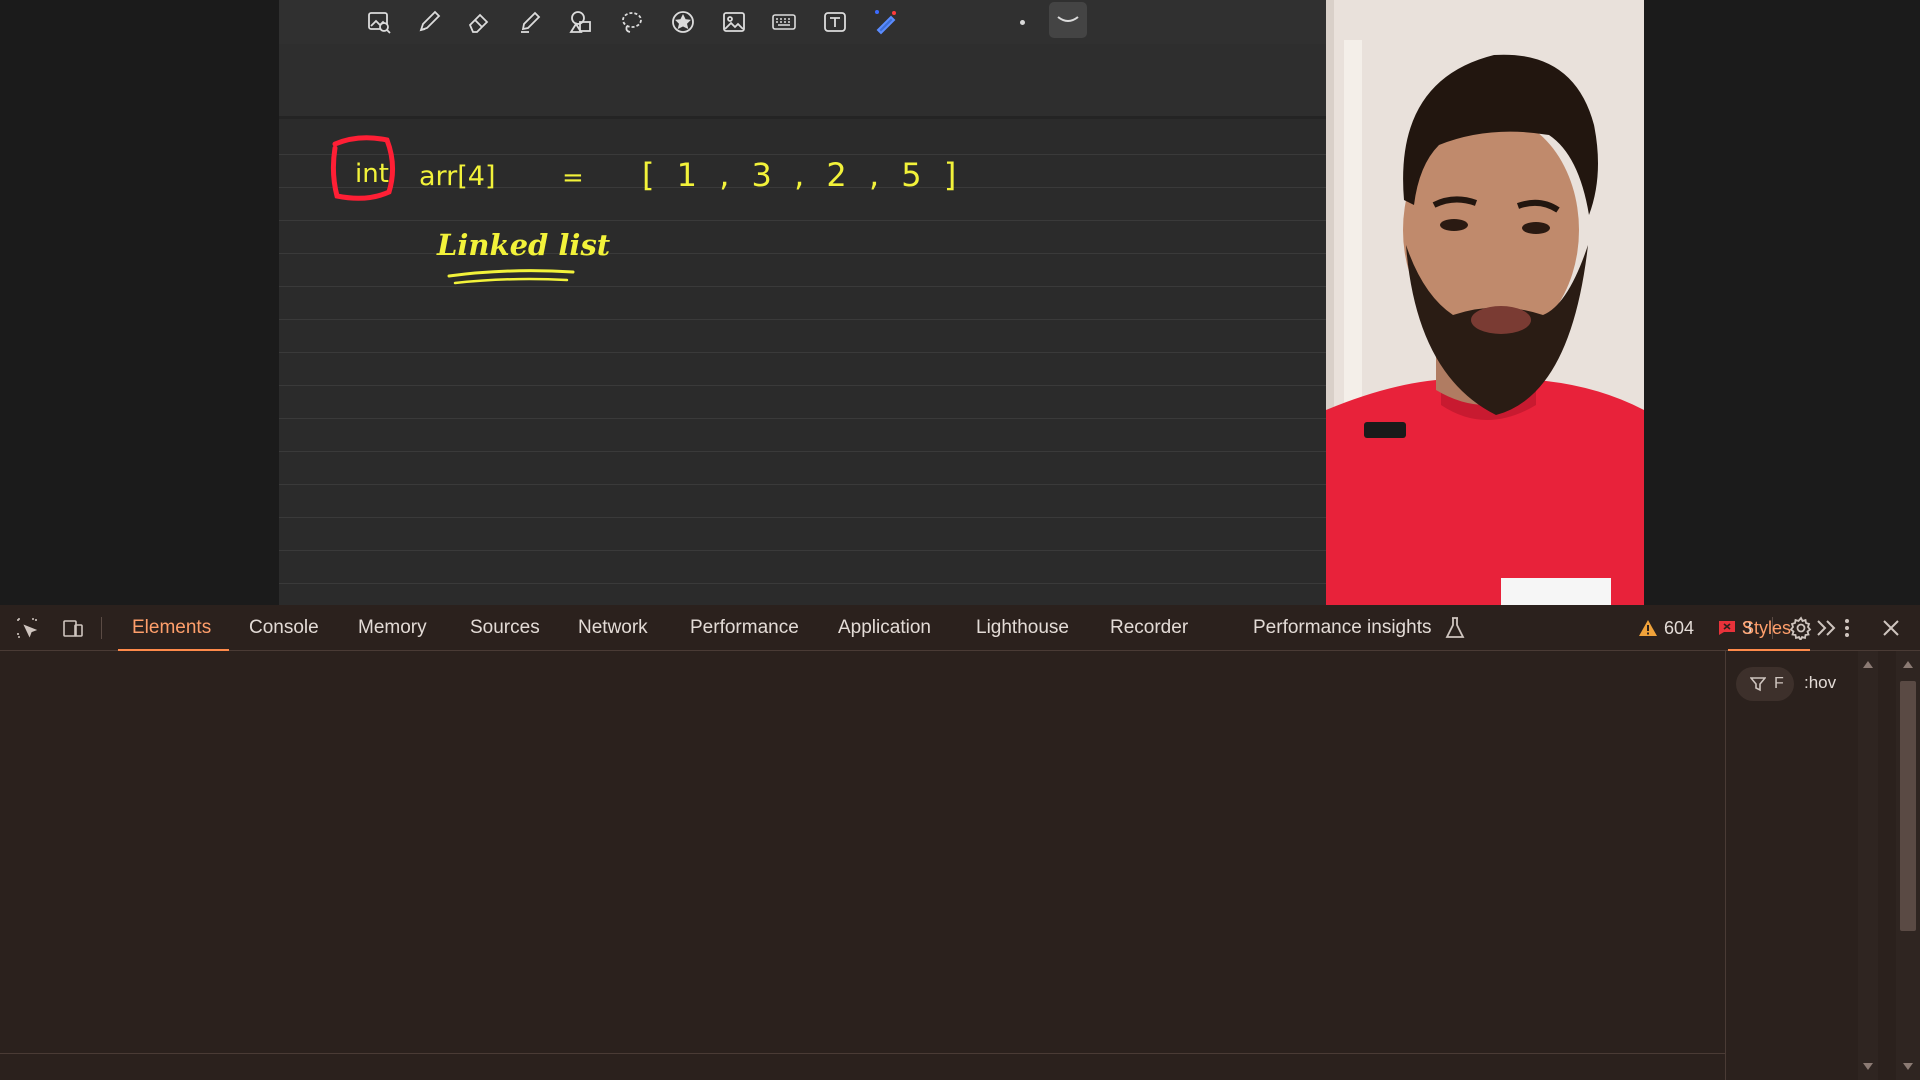  I want to click on styles-sidebar: Styles F :hov ., so click(1822, 849).